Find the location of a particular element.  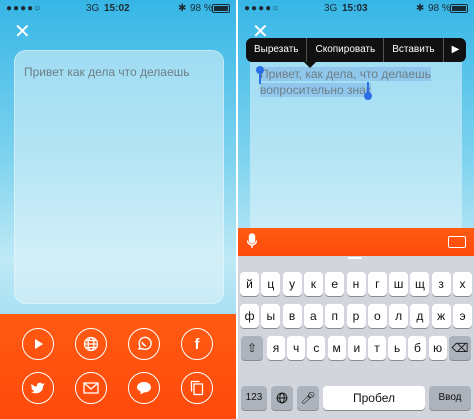

clock: 15:03 is located at coordinates (355, 8).